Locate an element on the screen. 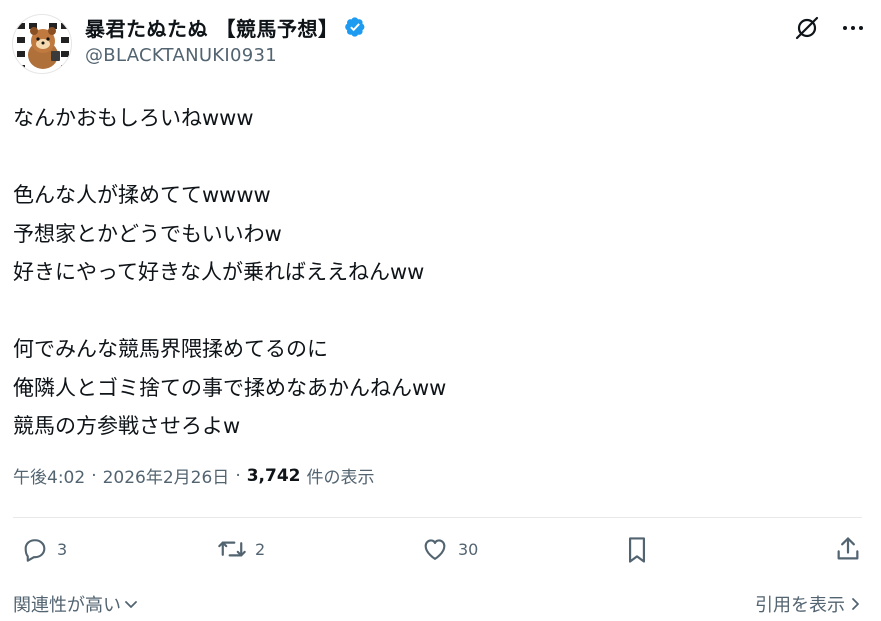  tweet-header: 暴君たぬたぬ 【競馬予想】 @BLACKTANUKI0931 is located at coordinates (439, 43).